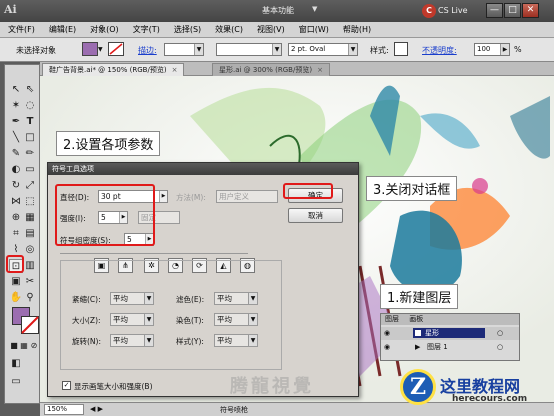  Describe the element at coordinates (30, 154) in the screenshot. I see `pencil-icon: ✏` at that location.